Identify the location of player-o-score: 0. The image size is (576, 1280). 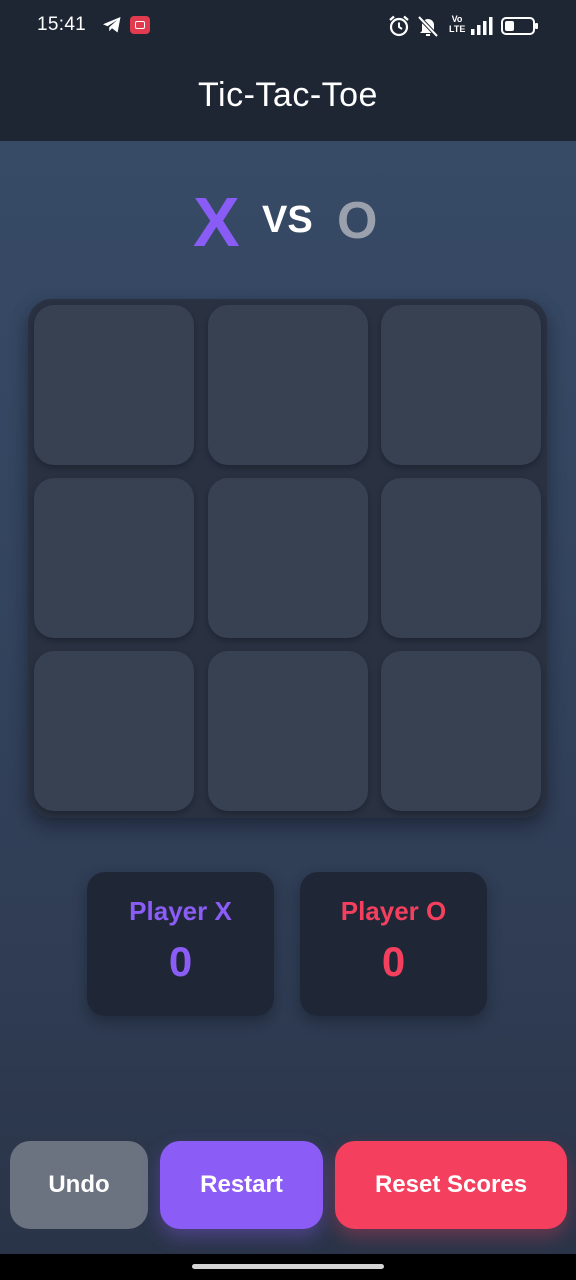
(393, 961).